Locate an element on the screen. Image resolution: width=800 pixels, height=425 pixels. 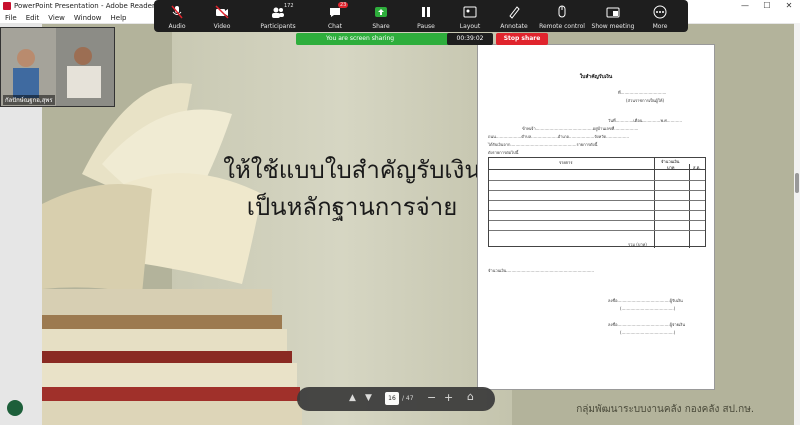
share-button: Share is located at coordinates (381, 16).